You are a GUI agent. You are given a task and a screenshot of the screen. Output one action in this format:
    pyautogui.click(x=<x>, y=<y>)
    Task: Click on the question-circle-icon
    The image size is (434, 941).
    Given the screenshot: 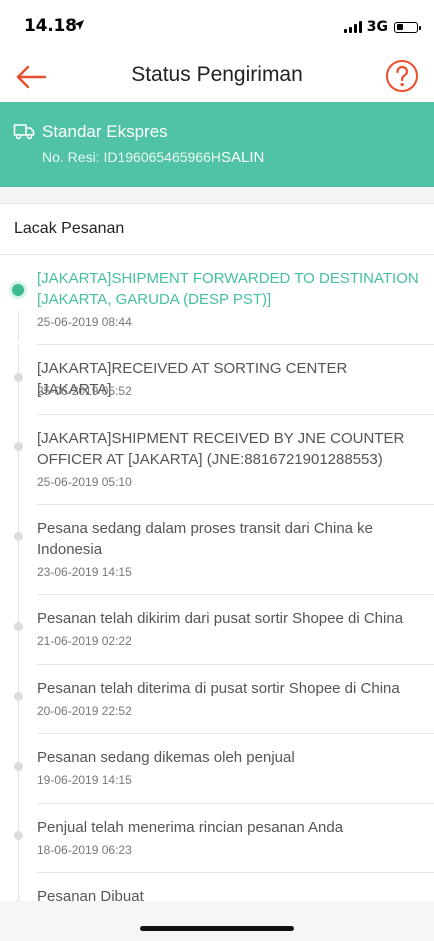 What is the action you would take?
    pyautogui.click(x=402, y=76)
    